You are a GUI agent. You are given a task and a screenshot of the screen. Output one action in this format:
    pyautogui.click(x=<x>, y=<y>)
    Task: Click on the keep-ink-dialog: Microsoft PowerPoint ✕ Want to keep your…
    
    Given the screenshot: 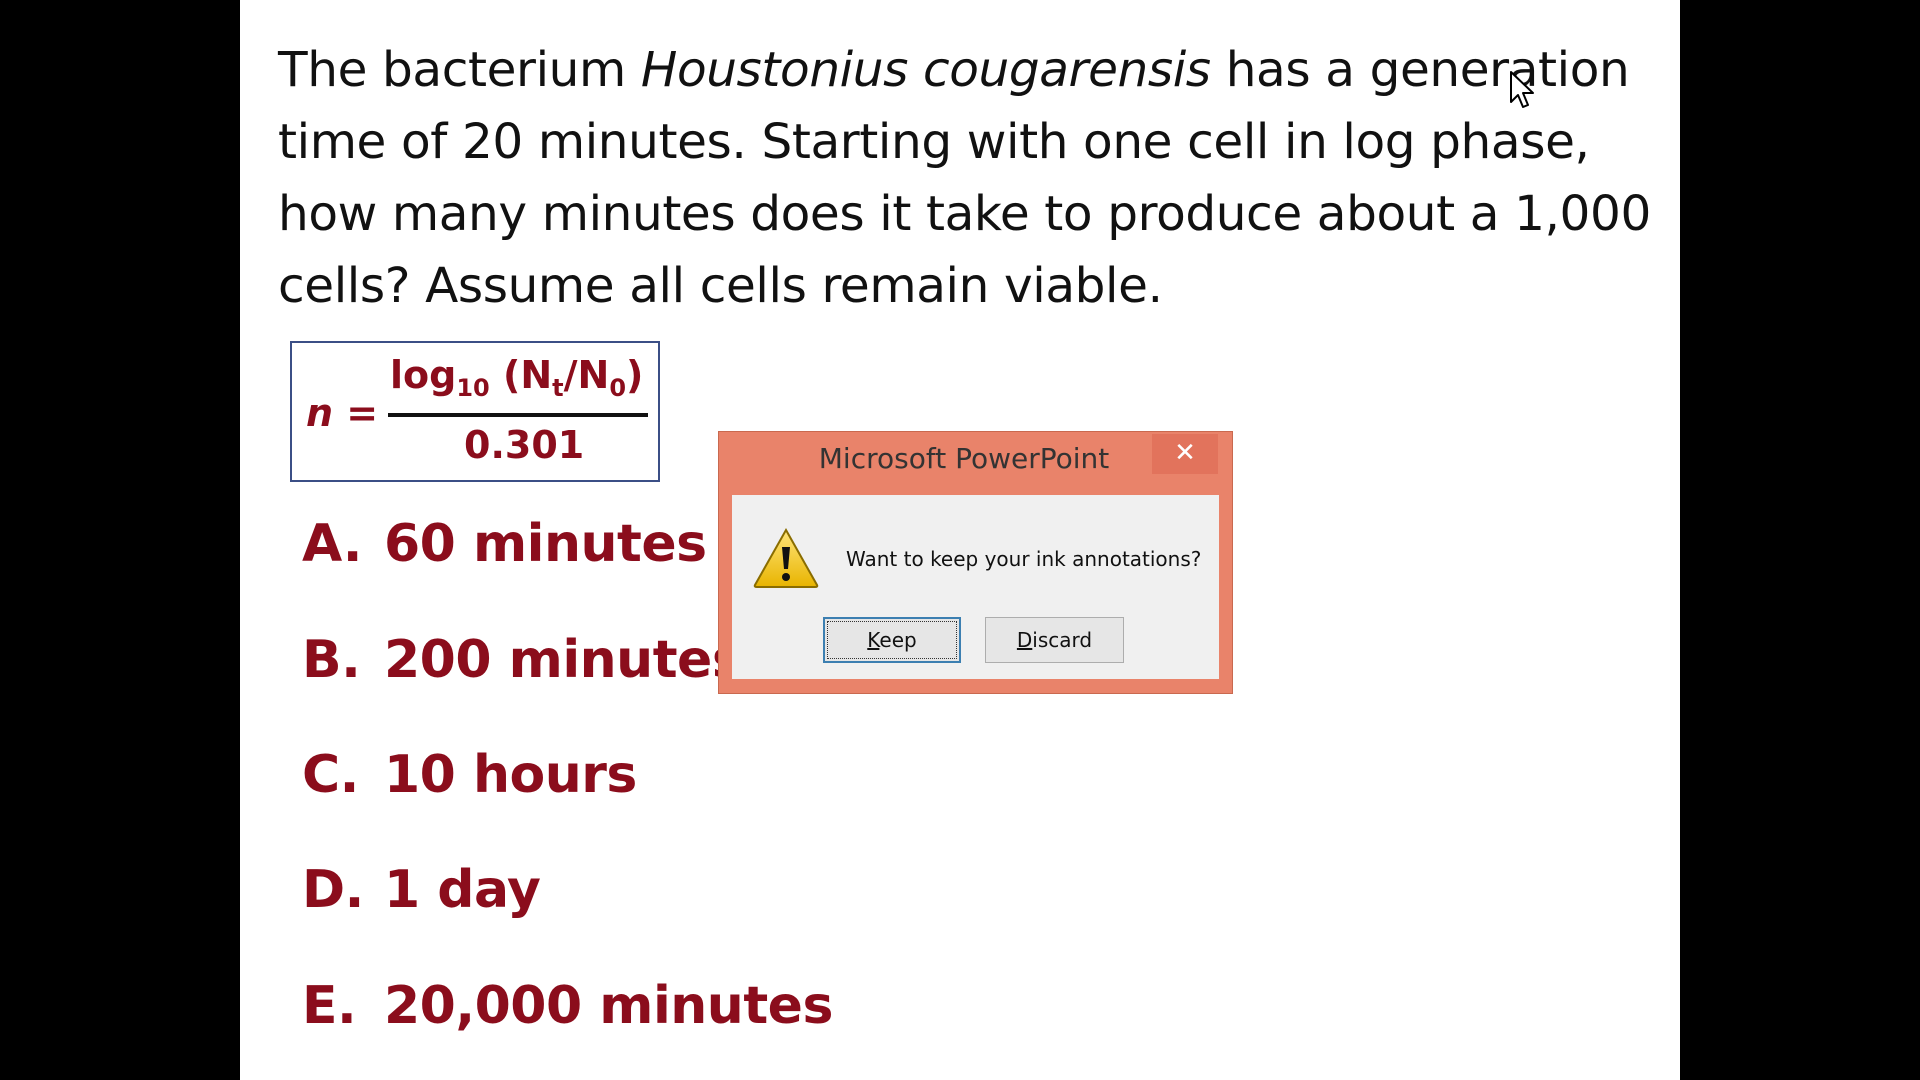 What is the action you would take?
    pyautogui.click(x=975, y=562)
    